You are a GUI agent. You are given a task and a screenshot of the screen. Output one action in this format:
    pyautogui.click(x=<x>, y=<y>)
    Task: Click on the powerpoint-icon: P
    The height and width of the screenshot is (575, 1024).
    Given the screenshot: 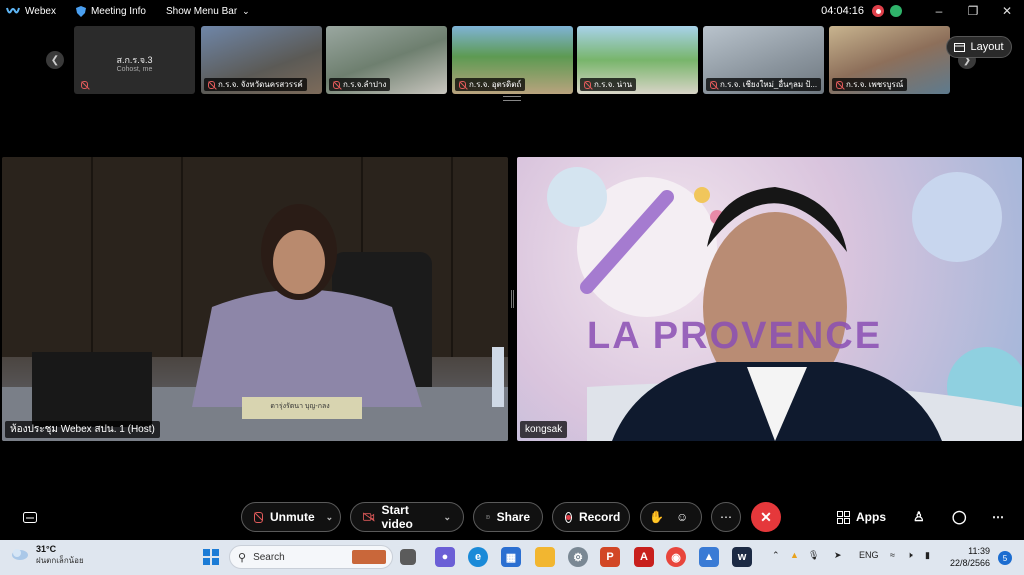 What is the action you would take?
    pyautogui.click(x=610, y=557)
    